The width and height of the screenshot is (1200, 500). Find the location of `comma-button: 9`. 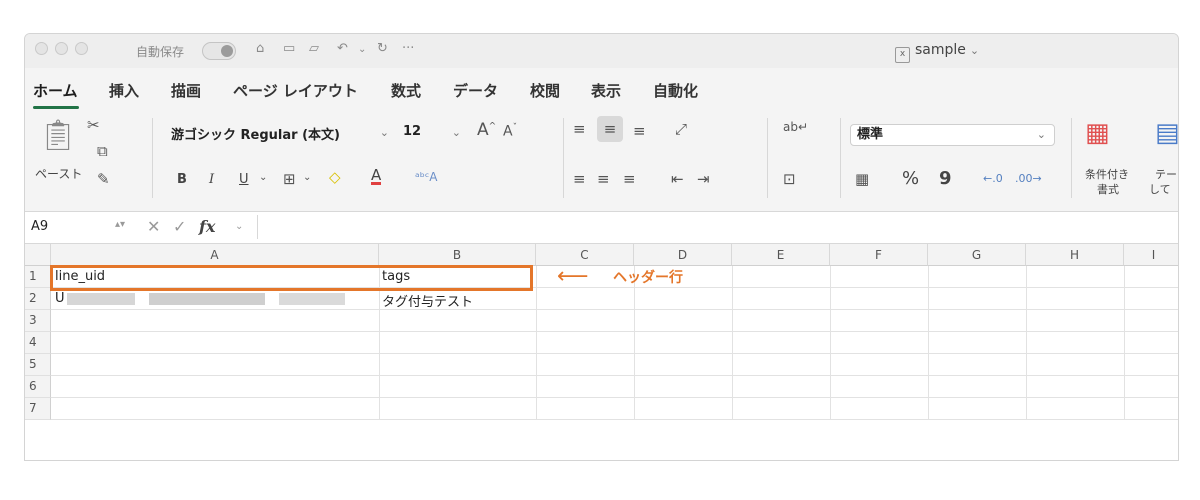

comma-button: 9 is located at coordinates (945, 178).